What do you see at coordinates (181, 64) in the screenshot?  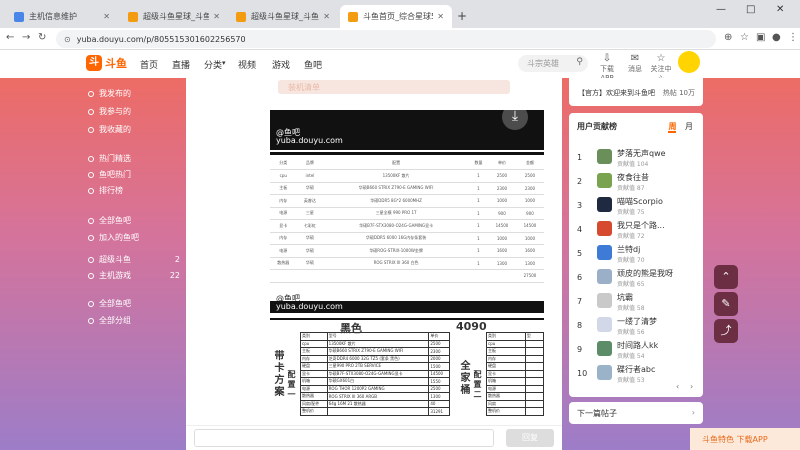 I see `nav-live: 直播` at bounding box center [181, 64].